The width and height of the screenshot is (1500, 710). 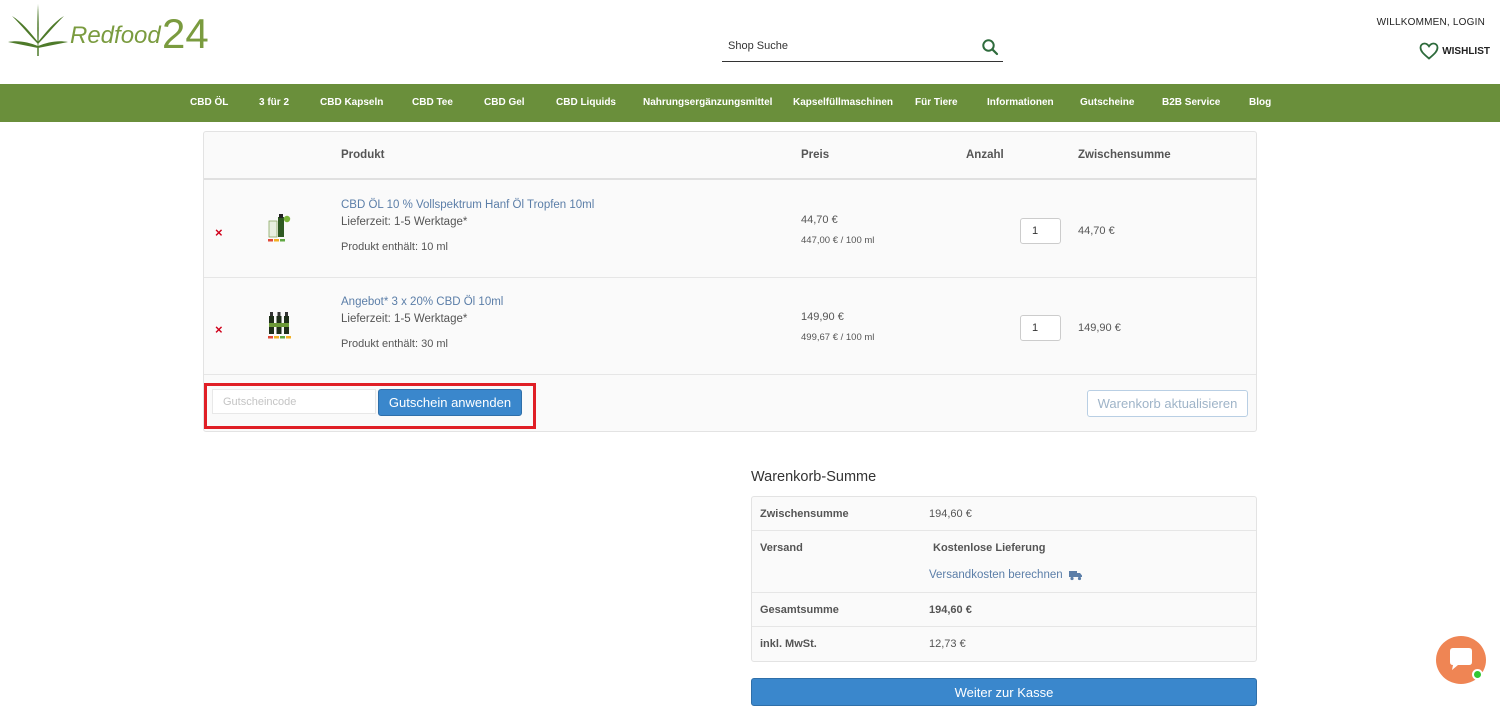 I want to click on product-contents: Produkt enthält: 10 ml, so click(x=395, y=247).